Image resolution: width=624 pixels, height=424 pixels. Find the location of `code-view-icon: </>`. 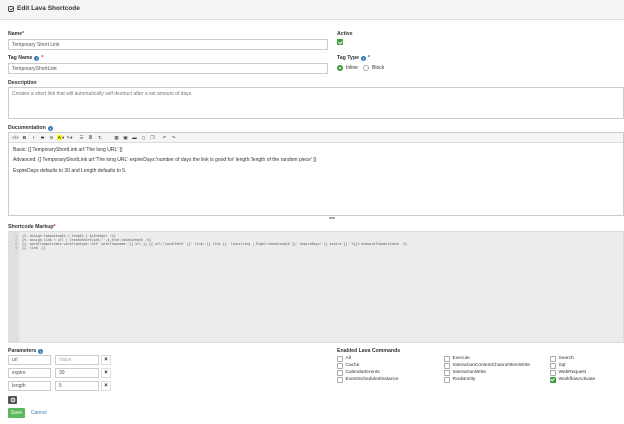

code-view-icon: </> is located at coordinates (15, 138).